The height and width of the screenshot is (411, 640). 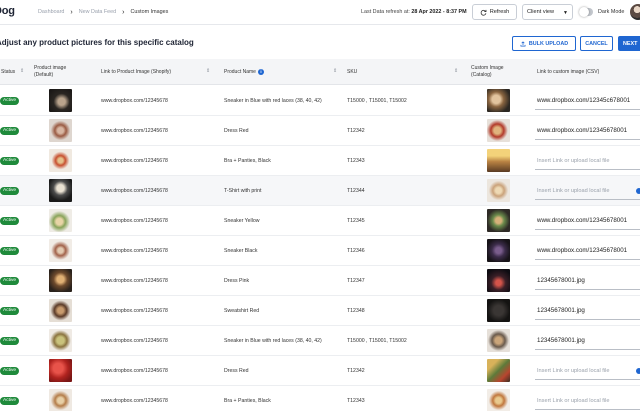 What do you see at coordinates (136, 71) in the screenshot?
I see `column-link-shopify-label: Link to Product Image (Shopify)` at bounding box center [136, 71].